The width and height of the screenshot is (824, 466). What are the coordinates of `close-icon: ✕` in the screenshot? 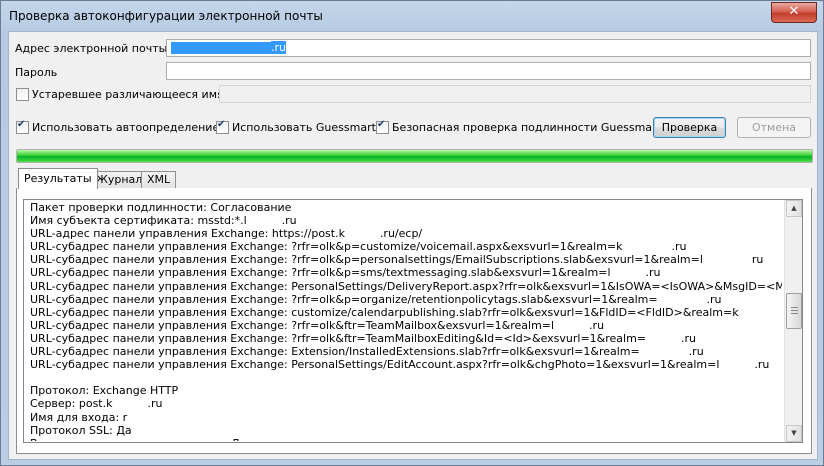 It's located at (794, 11).